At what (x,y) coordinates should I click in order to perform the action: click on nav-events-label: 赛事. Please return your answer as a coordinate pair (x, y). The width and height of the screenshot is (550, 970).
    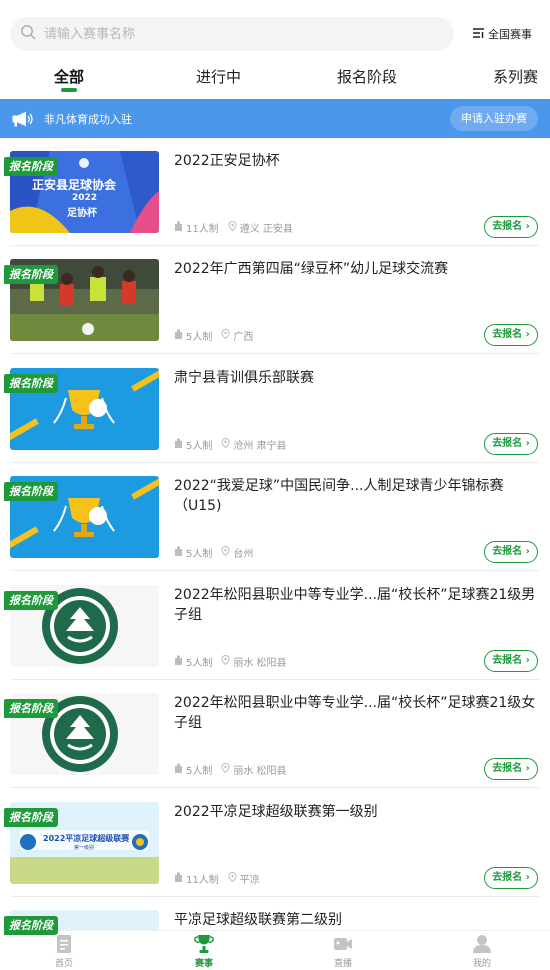
    Looking at the image, I should click on (203, 964).